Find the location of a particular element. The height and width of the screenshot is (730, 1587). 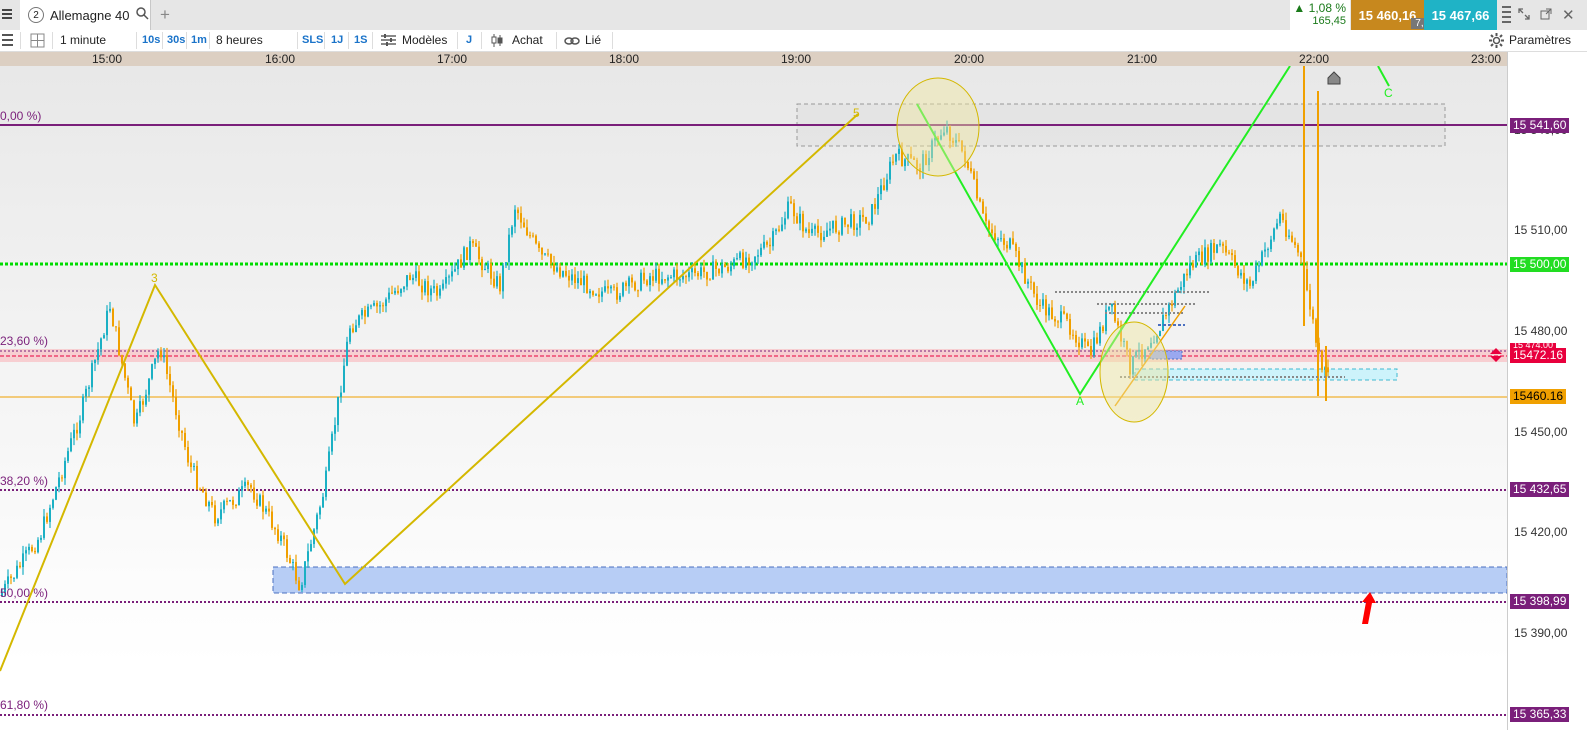

ask-button: 15 467,66 is located at coordinates (1460, 15).